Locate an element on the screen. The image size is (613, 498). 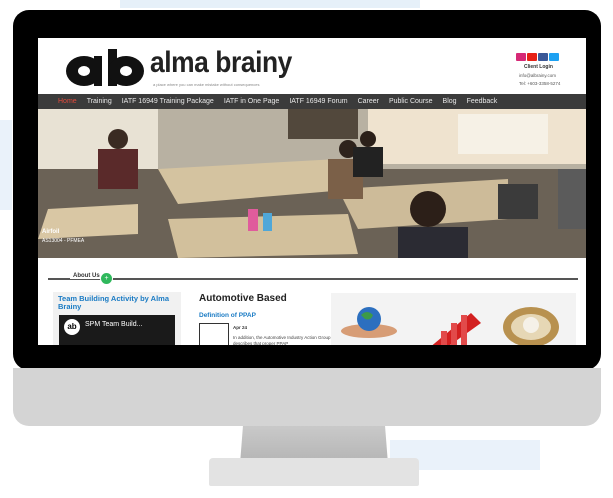
nav-item-career: Career is located at coordinates (368, 101).